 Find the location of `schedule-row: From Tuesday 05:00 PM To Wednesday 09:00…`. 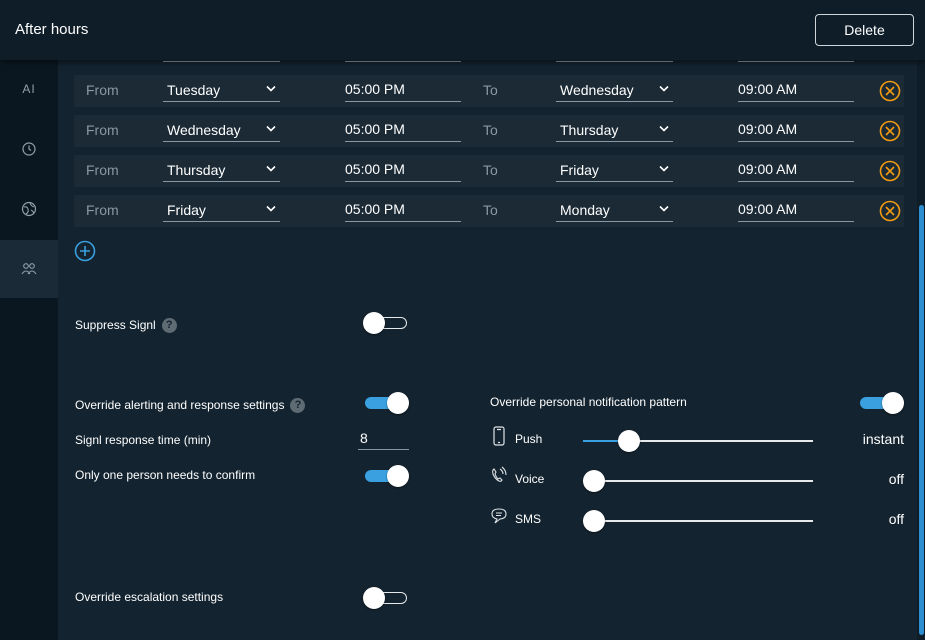

schedule-row: From Tuesday 05:00 PM To Wednesday 09:00… is located at coordinates (489, 91).